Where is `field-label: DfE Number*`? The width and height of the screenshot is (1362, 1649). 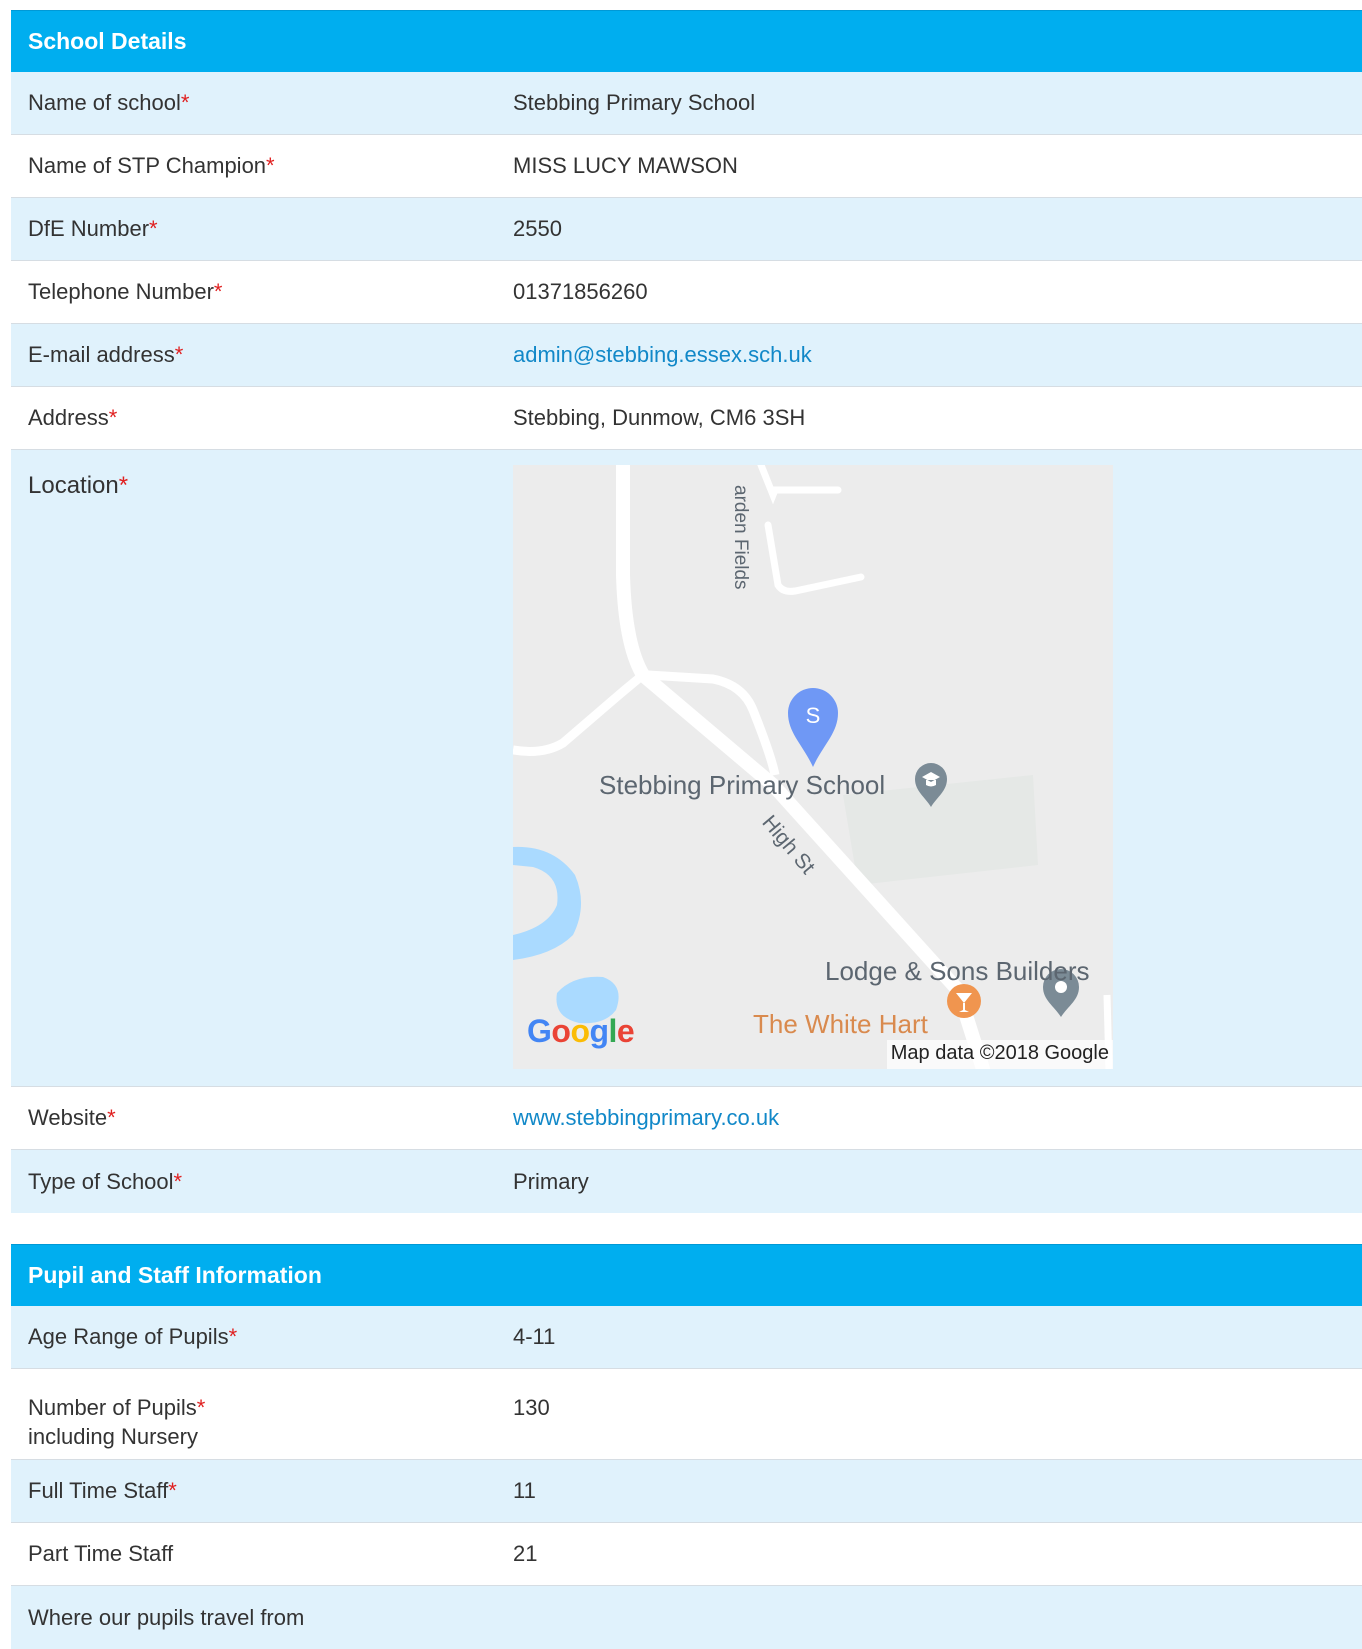 field-label: DfE Number* is located at coordinates (93, 228).